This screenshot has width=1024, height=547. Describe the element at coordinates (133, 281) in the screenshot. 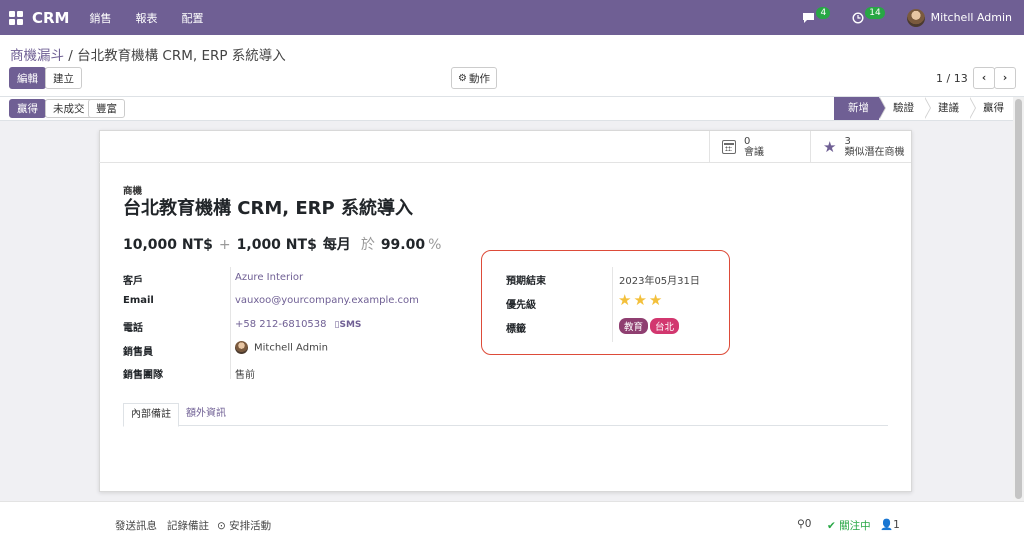

I see `customer-label: 客戶` at that location.